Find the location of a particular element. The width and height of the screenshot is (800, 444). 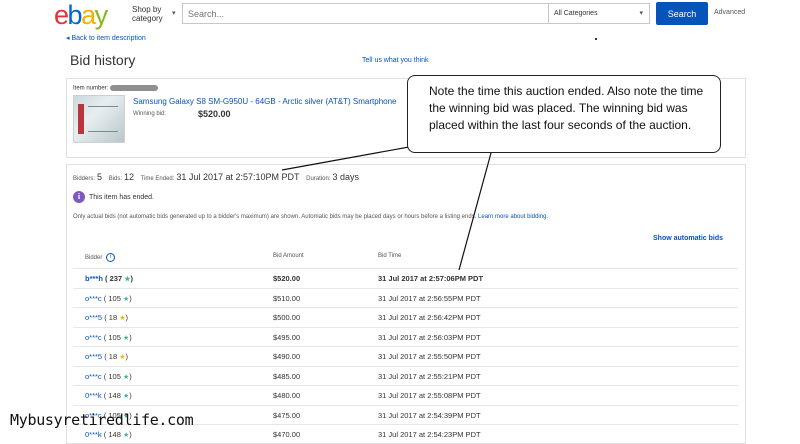

duration: 3 days is located at coordinates (346, 177).